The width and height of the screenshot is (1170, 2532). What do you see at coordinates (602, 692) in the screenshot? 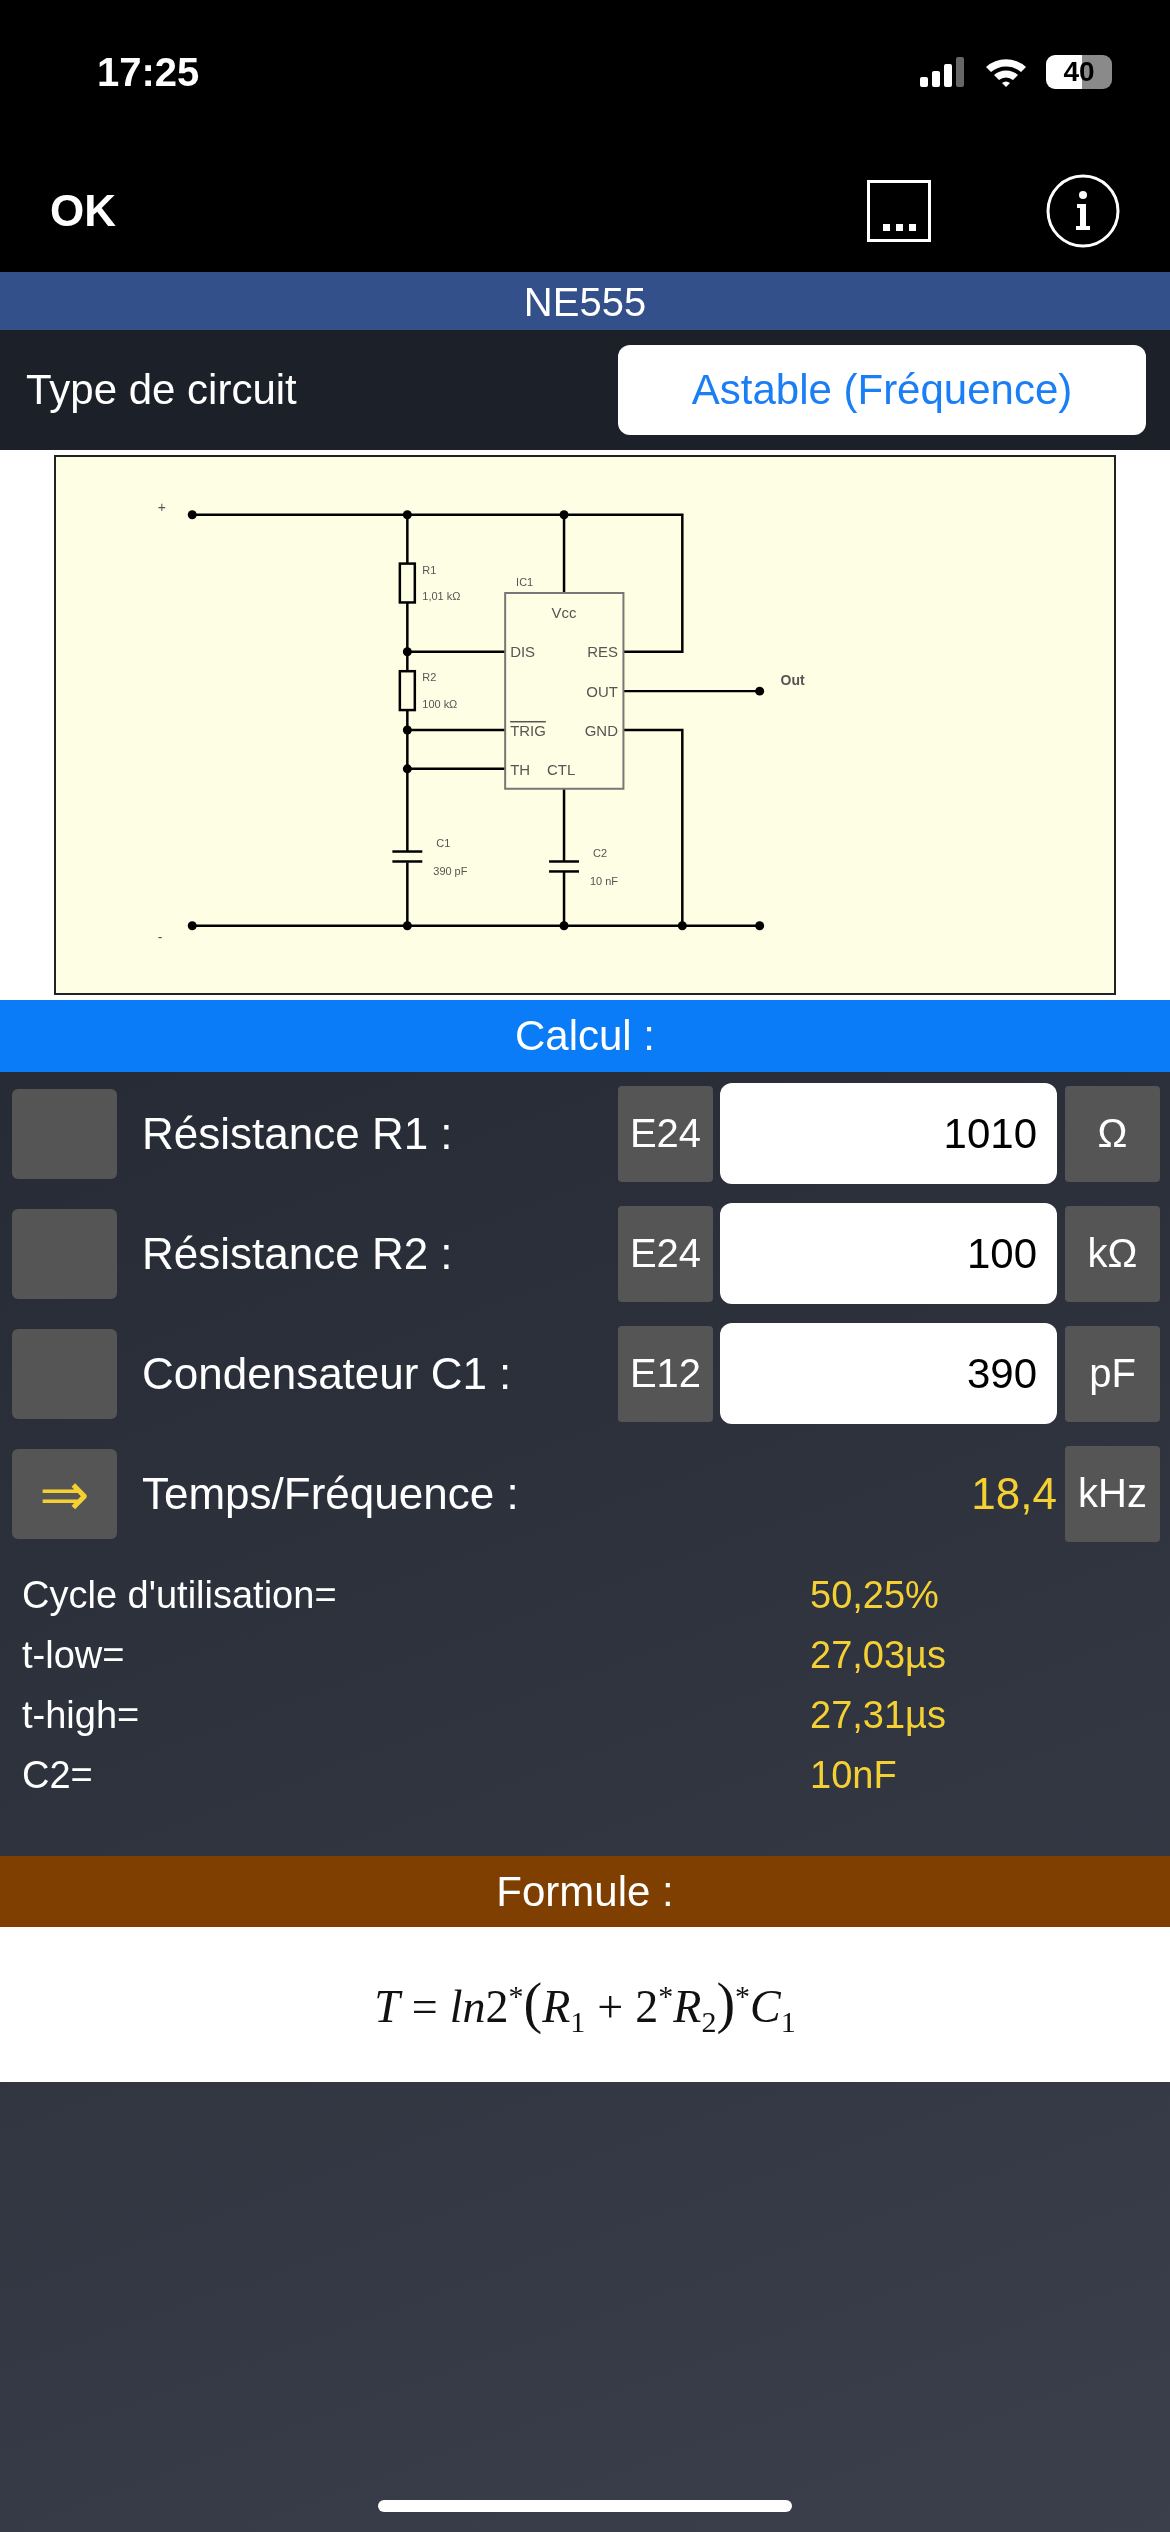
I see `pin-label: OUT` at bounding box center [602, 692].